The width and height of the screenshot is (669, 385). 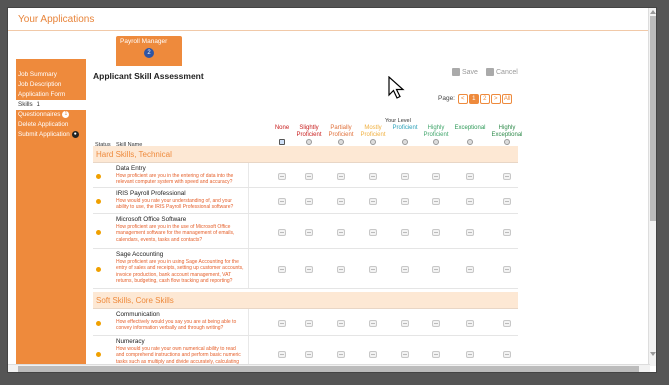 What do you see at coordinates (490, 72) in the screenshot?
I see `cancel-icon` at bounding box center [490, 72].